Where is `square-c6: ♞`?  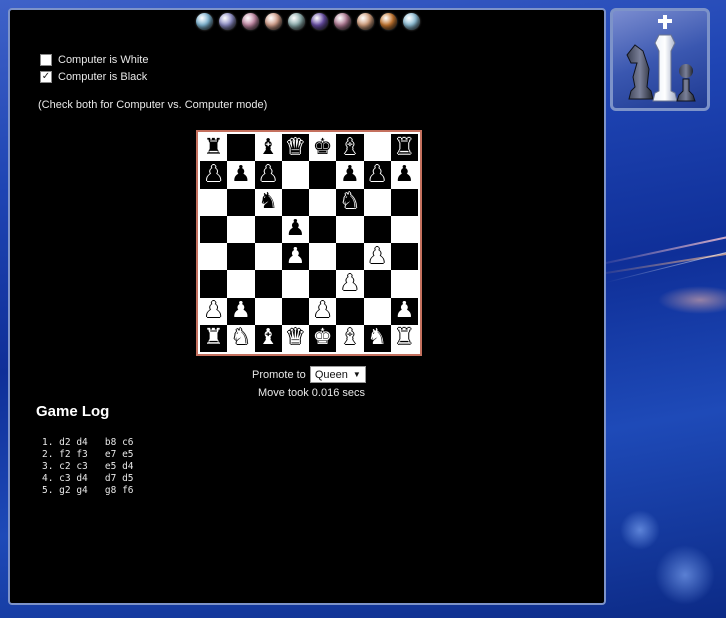
square-c6: ♞ is located at coordinates (268, 202).